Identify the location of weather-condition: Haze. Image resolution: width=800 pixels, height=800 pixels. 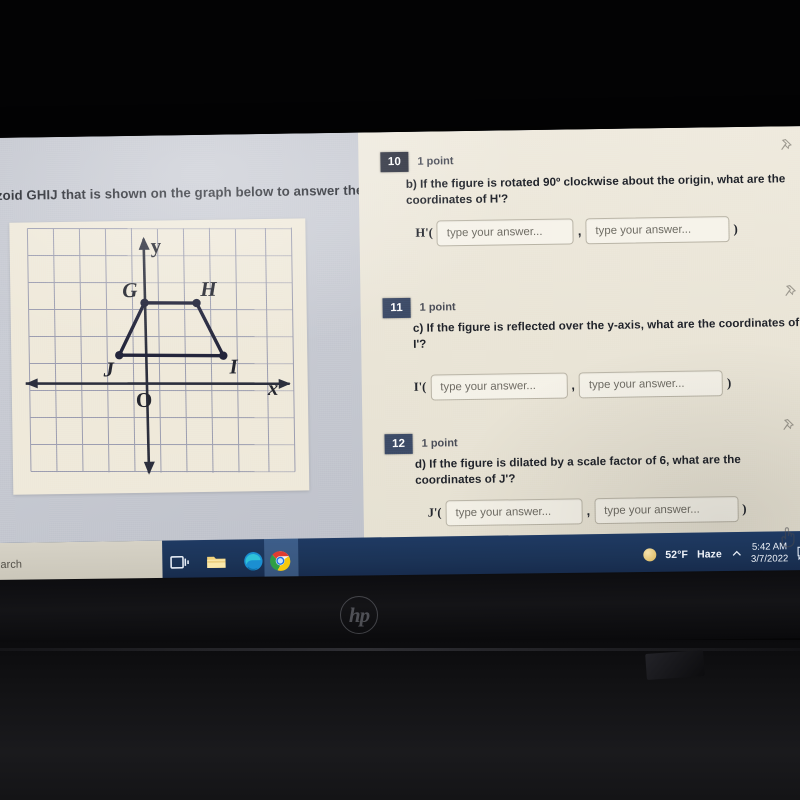
(709, 554).